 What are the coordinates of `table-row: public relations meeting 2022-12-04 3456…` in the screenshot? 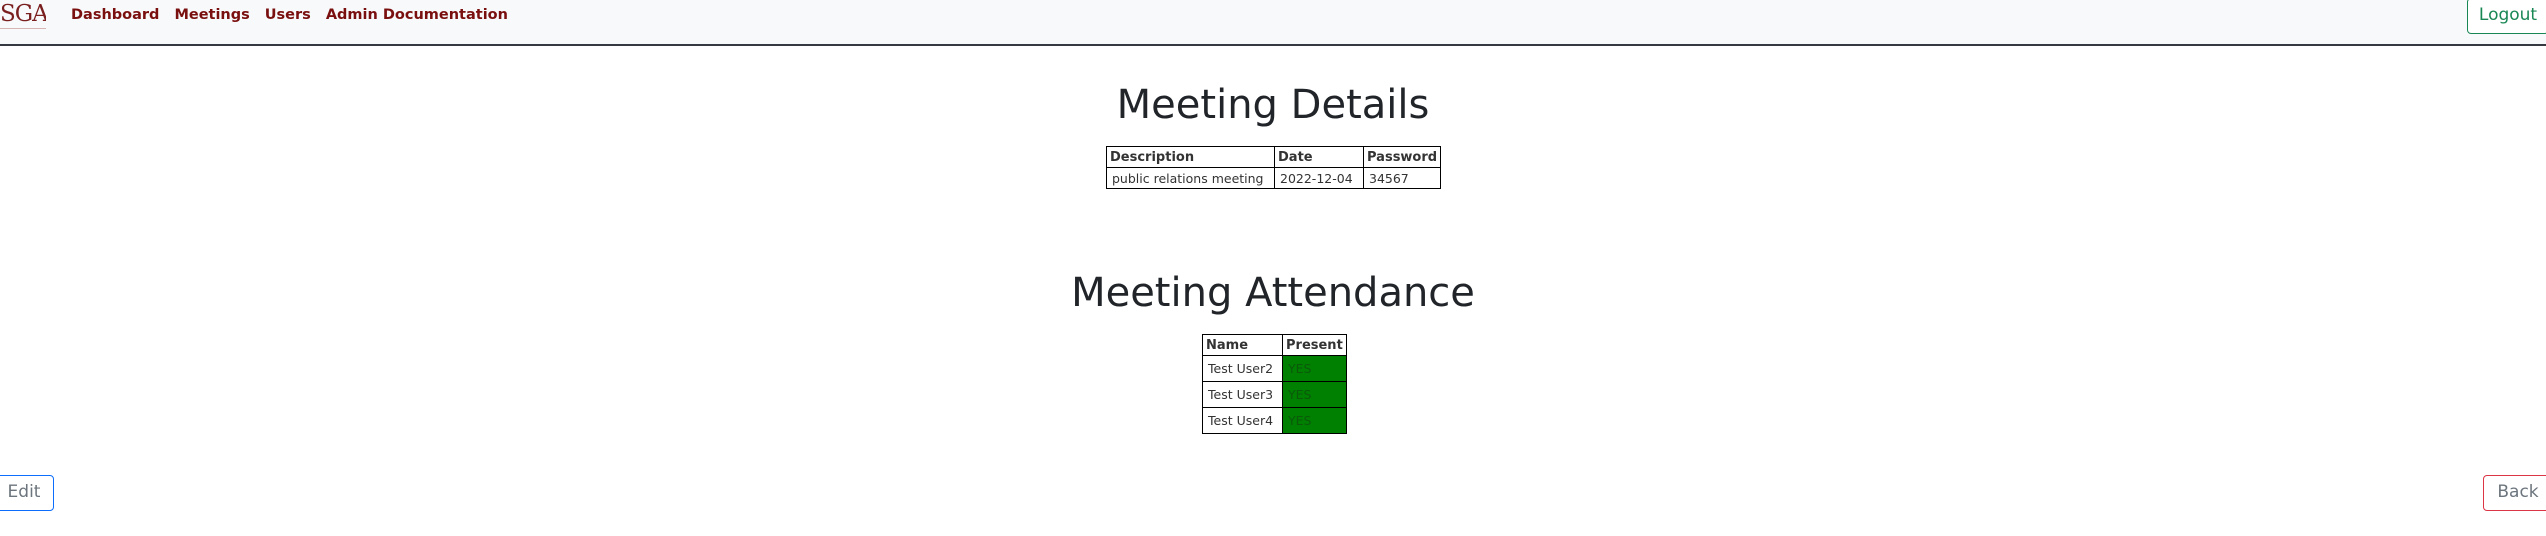 It's located at (1274, 178).